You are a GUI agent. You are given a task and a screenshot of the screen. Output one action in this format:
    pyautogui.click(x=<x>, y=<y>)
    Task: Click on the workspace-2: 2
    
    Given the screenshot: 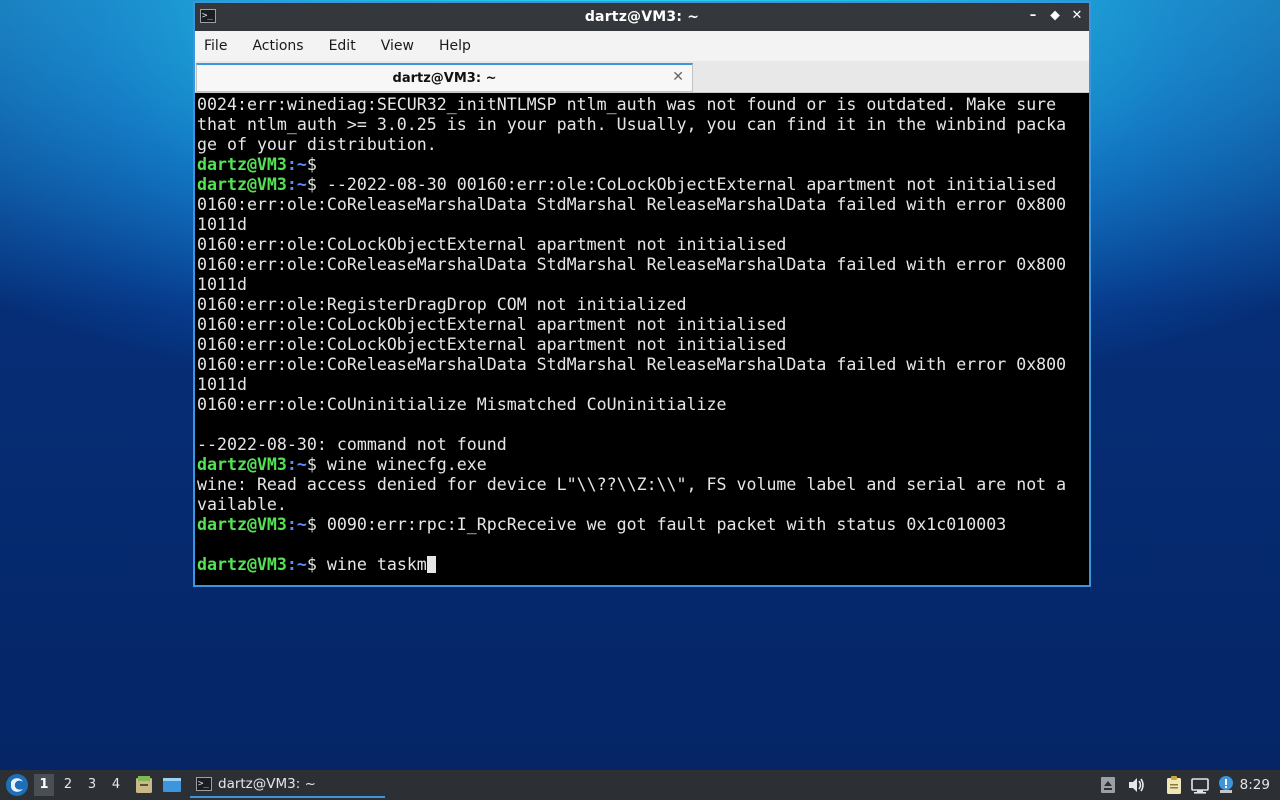 What is the action you would take?
    pyautogui.click(x=68, y=785)
    